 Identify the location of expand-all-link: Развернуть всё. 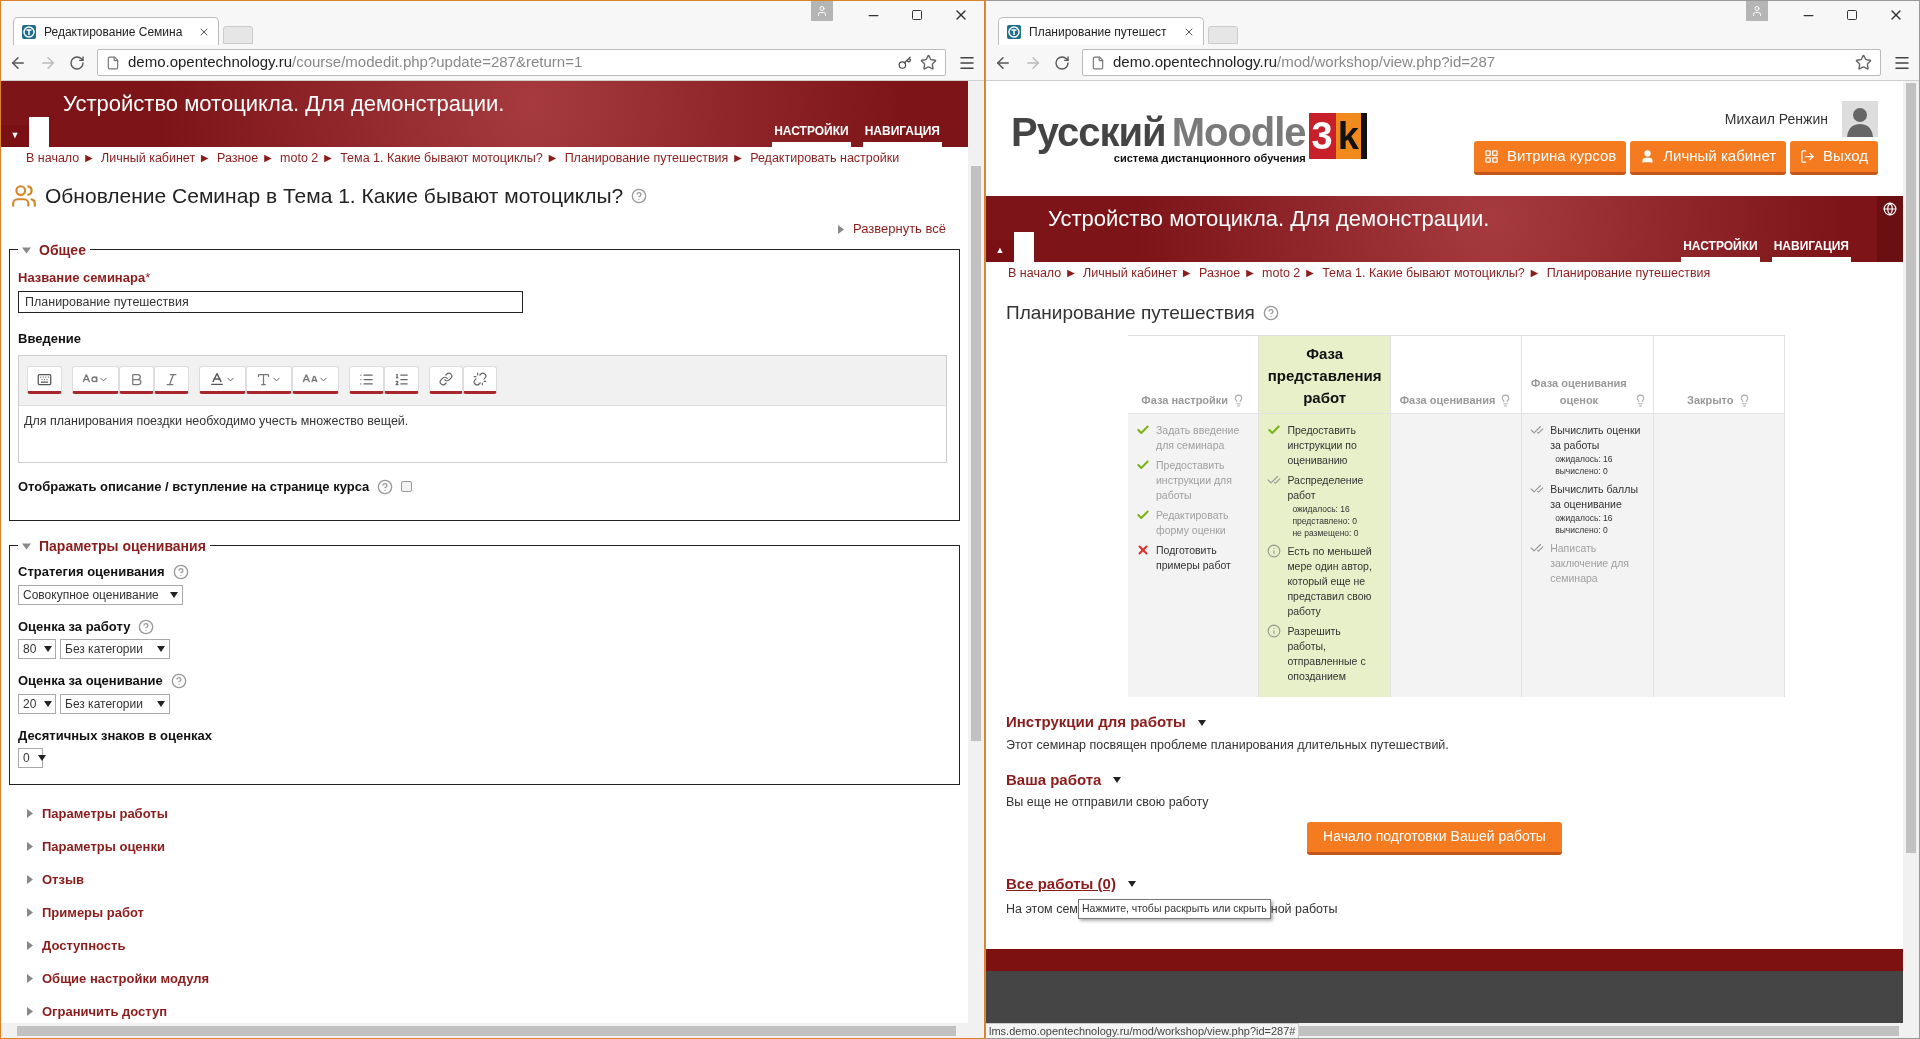
(899, 229).